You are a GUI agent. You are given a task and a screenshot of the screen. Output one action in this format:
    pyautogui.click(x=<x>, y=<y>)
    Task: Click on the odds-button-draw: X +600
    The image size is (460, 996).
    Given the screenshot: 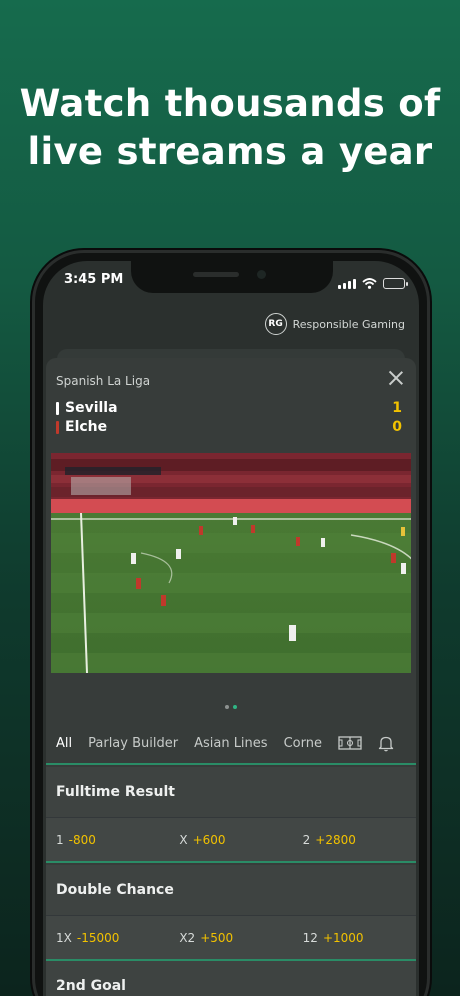 What is the action you would take?
    pyautogui.click(x=230, y=840)
    